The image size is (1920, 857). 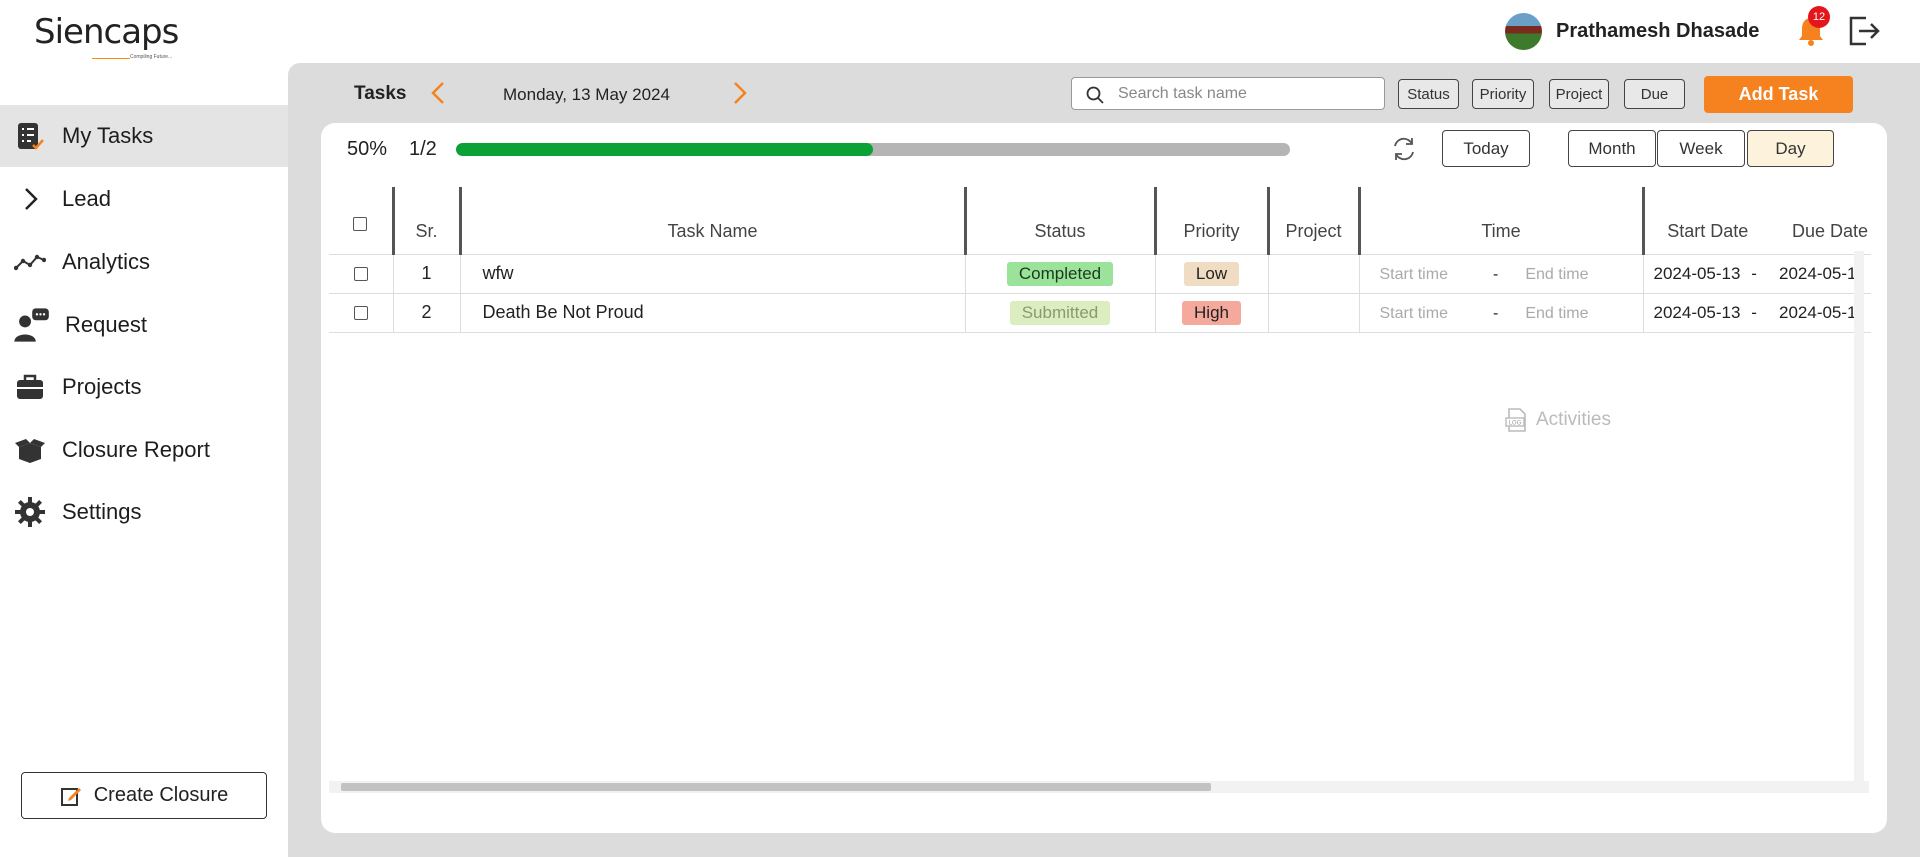 I want to click on logout-icon, so click(x=1864, y=31).